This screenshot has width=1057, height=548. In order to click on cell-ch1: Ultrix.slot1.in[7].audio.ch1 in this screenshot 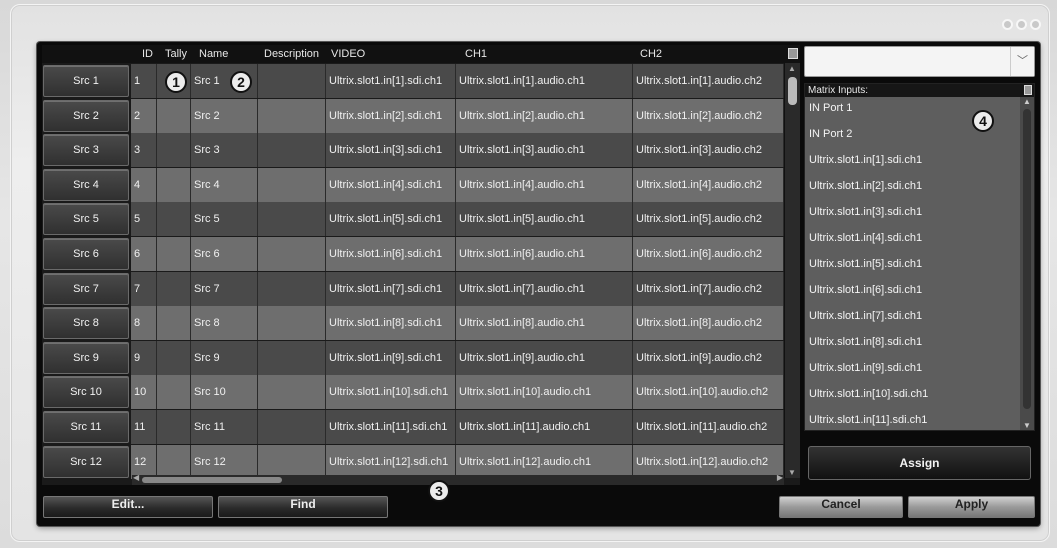, I will do `click(544, 288)`.